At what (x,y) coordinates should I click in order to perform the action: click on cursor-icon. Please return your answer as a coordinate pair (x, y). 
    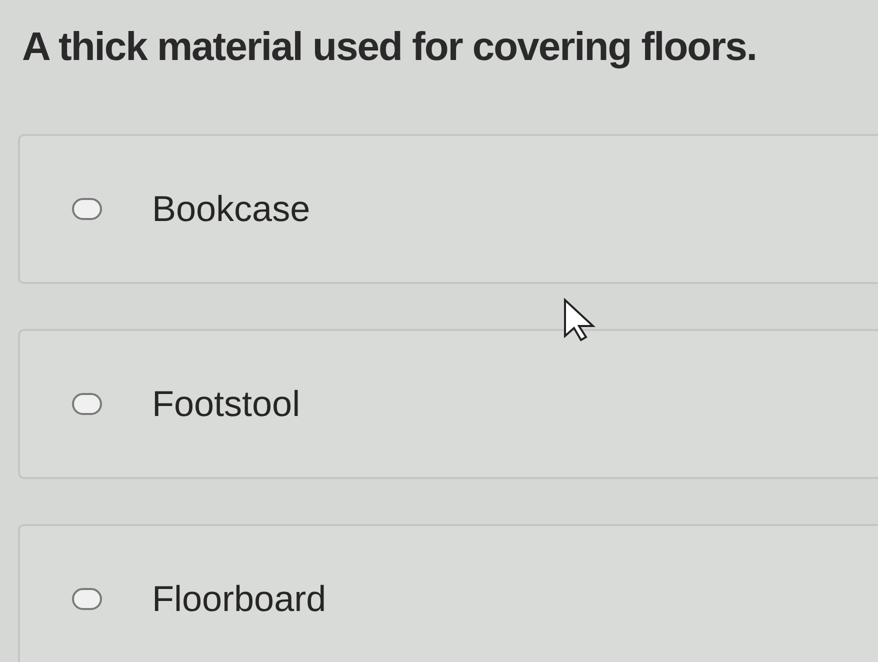
    Looking at the image, I should click on (580, 320).